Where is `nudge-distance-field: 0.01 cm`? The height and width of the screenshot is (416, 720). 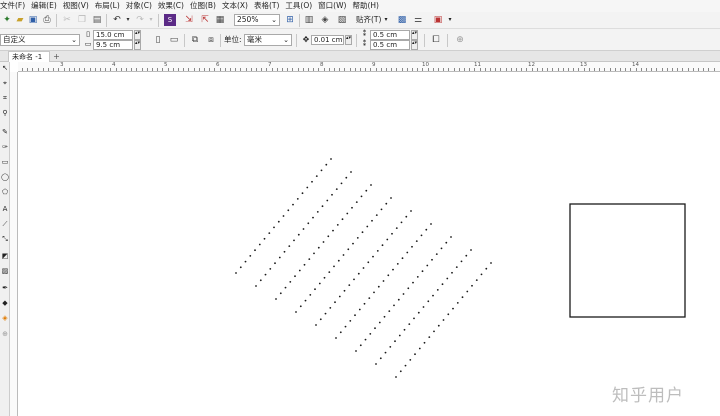
nudge-distance-field: 0.01 cm is located at coordinates (327, 40).